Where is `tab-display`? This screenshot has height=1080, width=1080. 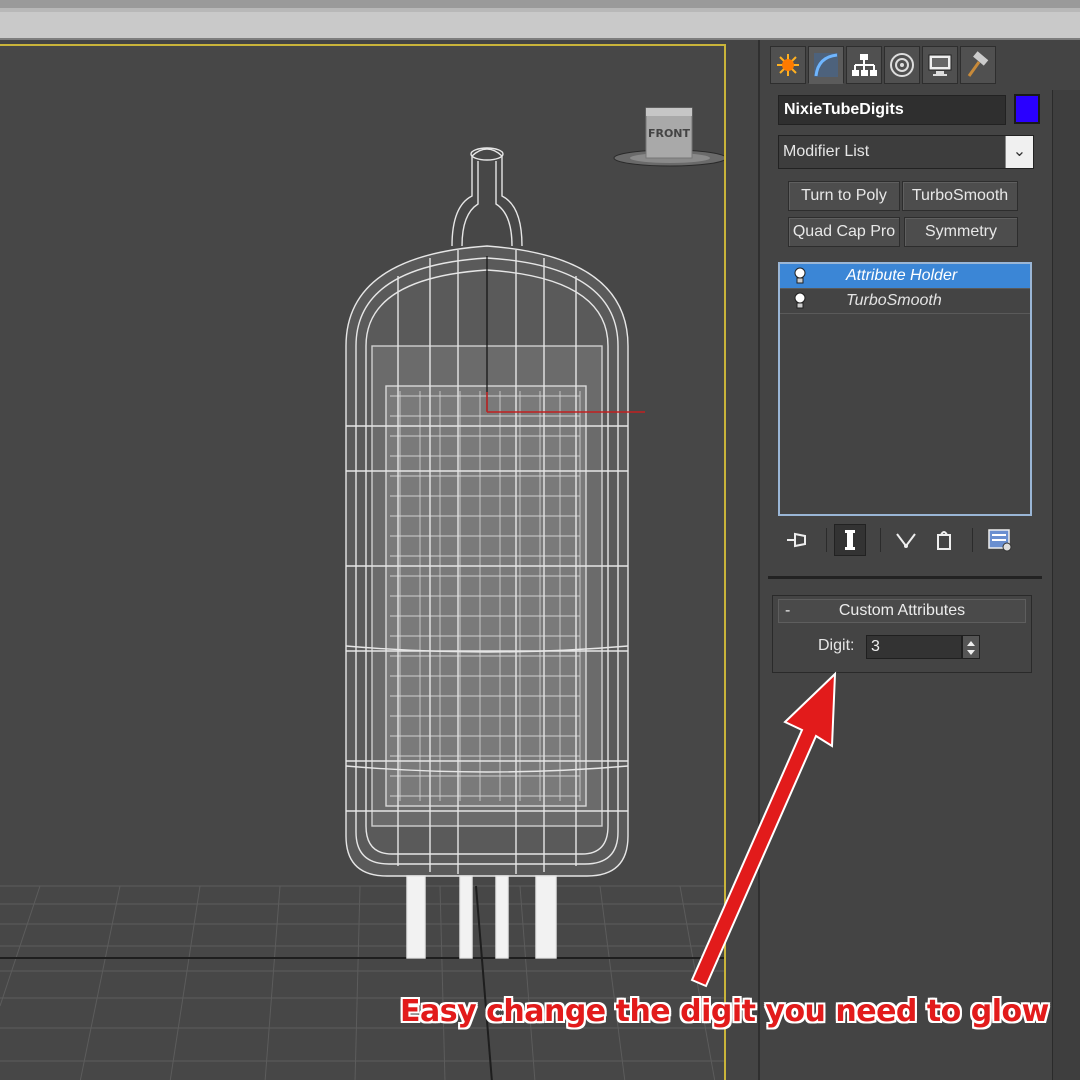
tab-display is located at coordinates (940, 65).